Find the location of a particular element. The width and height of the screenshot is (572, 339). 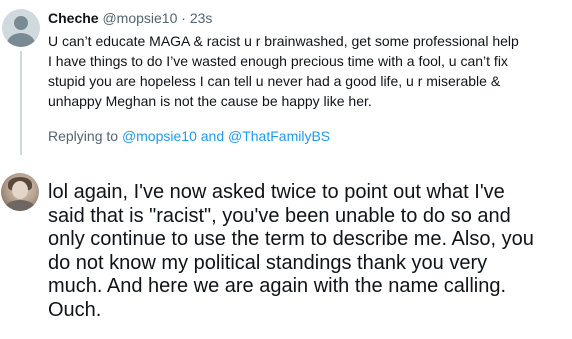

reply-text-line: Ouch. is located at coordinates (75, 309).